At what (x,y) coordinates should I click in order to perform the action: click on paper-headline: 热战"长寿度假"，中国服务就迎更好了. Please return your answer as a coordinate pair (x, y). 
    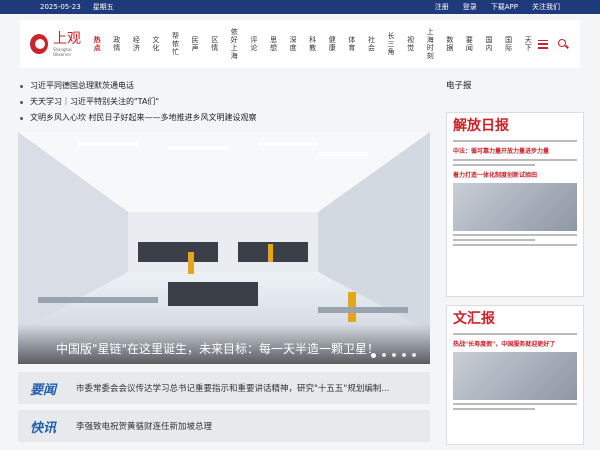
    Looking at the image, I should click on (504, 344).